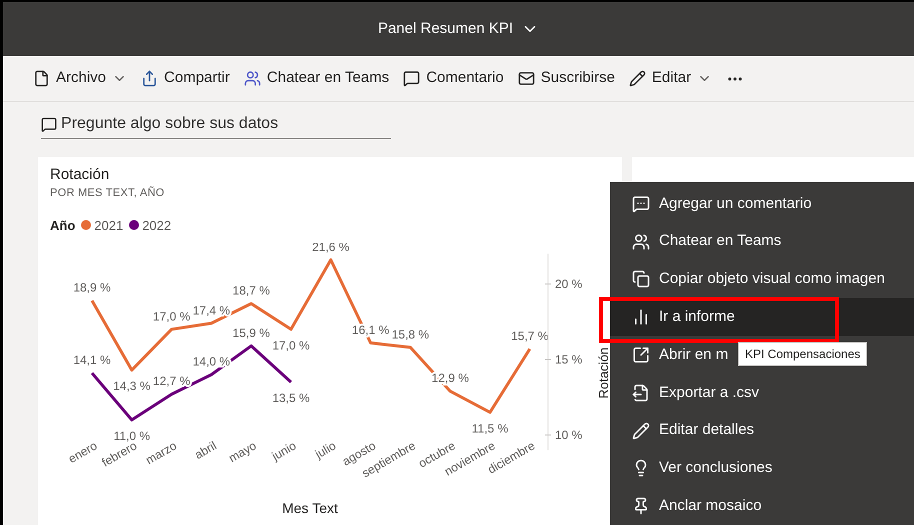  Describe the element at coordinates (641, 506) in the screenshot. I see `pin-icon` at that location.